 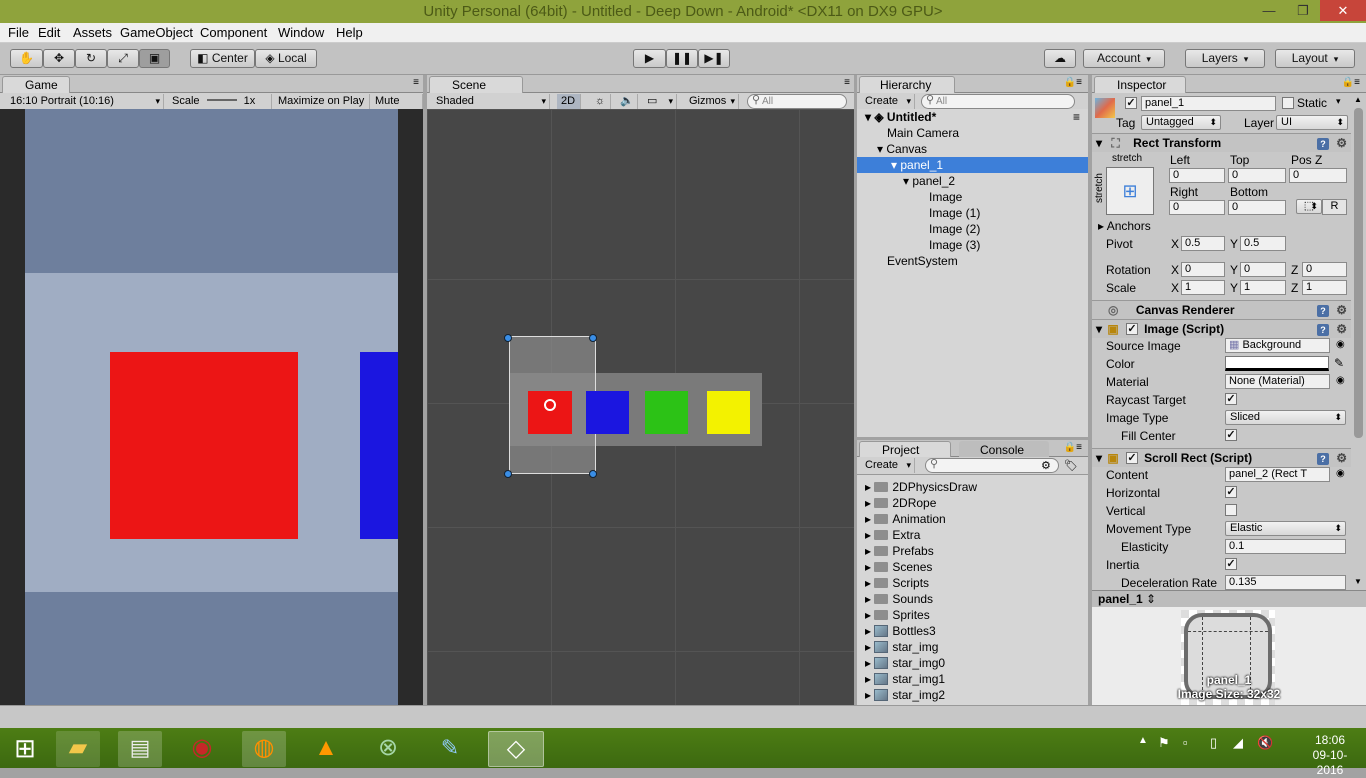 I want to click on hierarchy-item-main-camera: Main Camera, so click(x=972, y=133).